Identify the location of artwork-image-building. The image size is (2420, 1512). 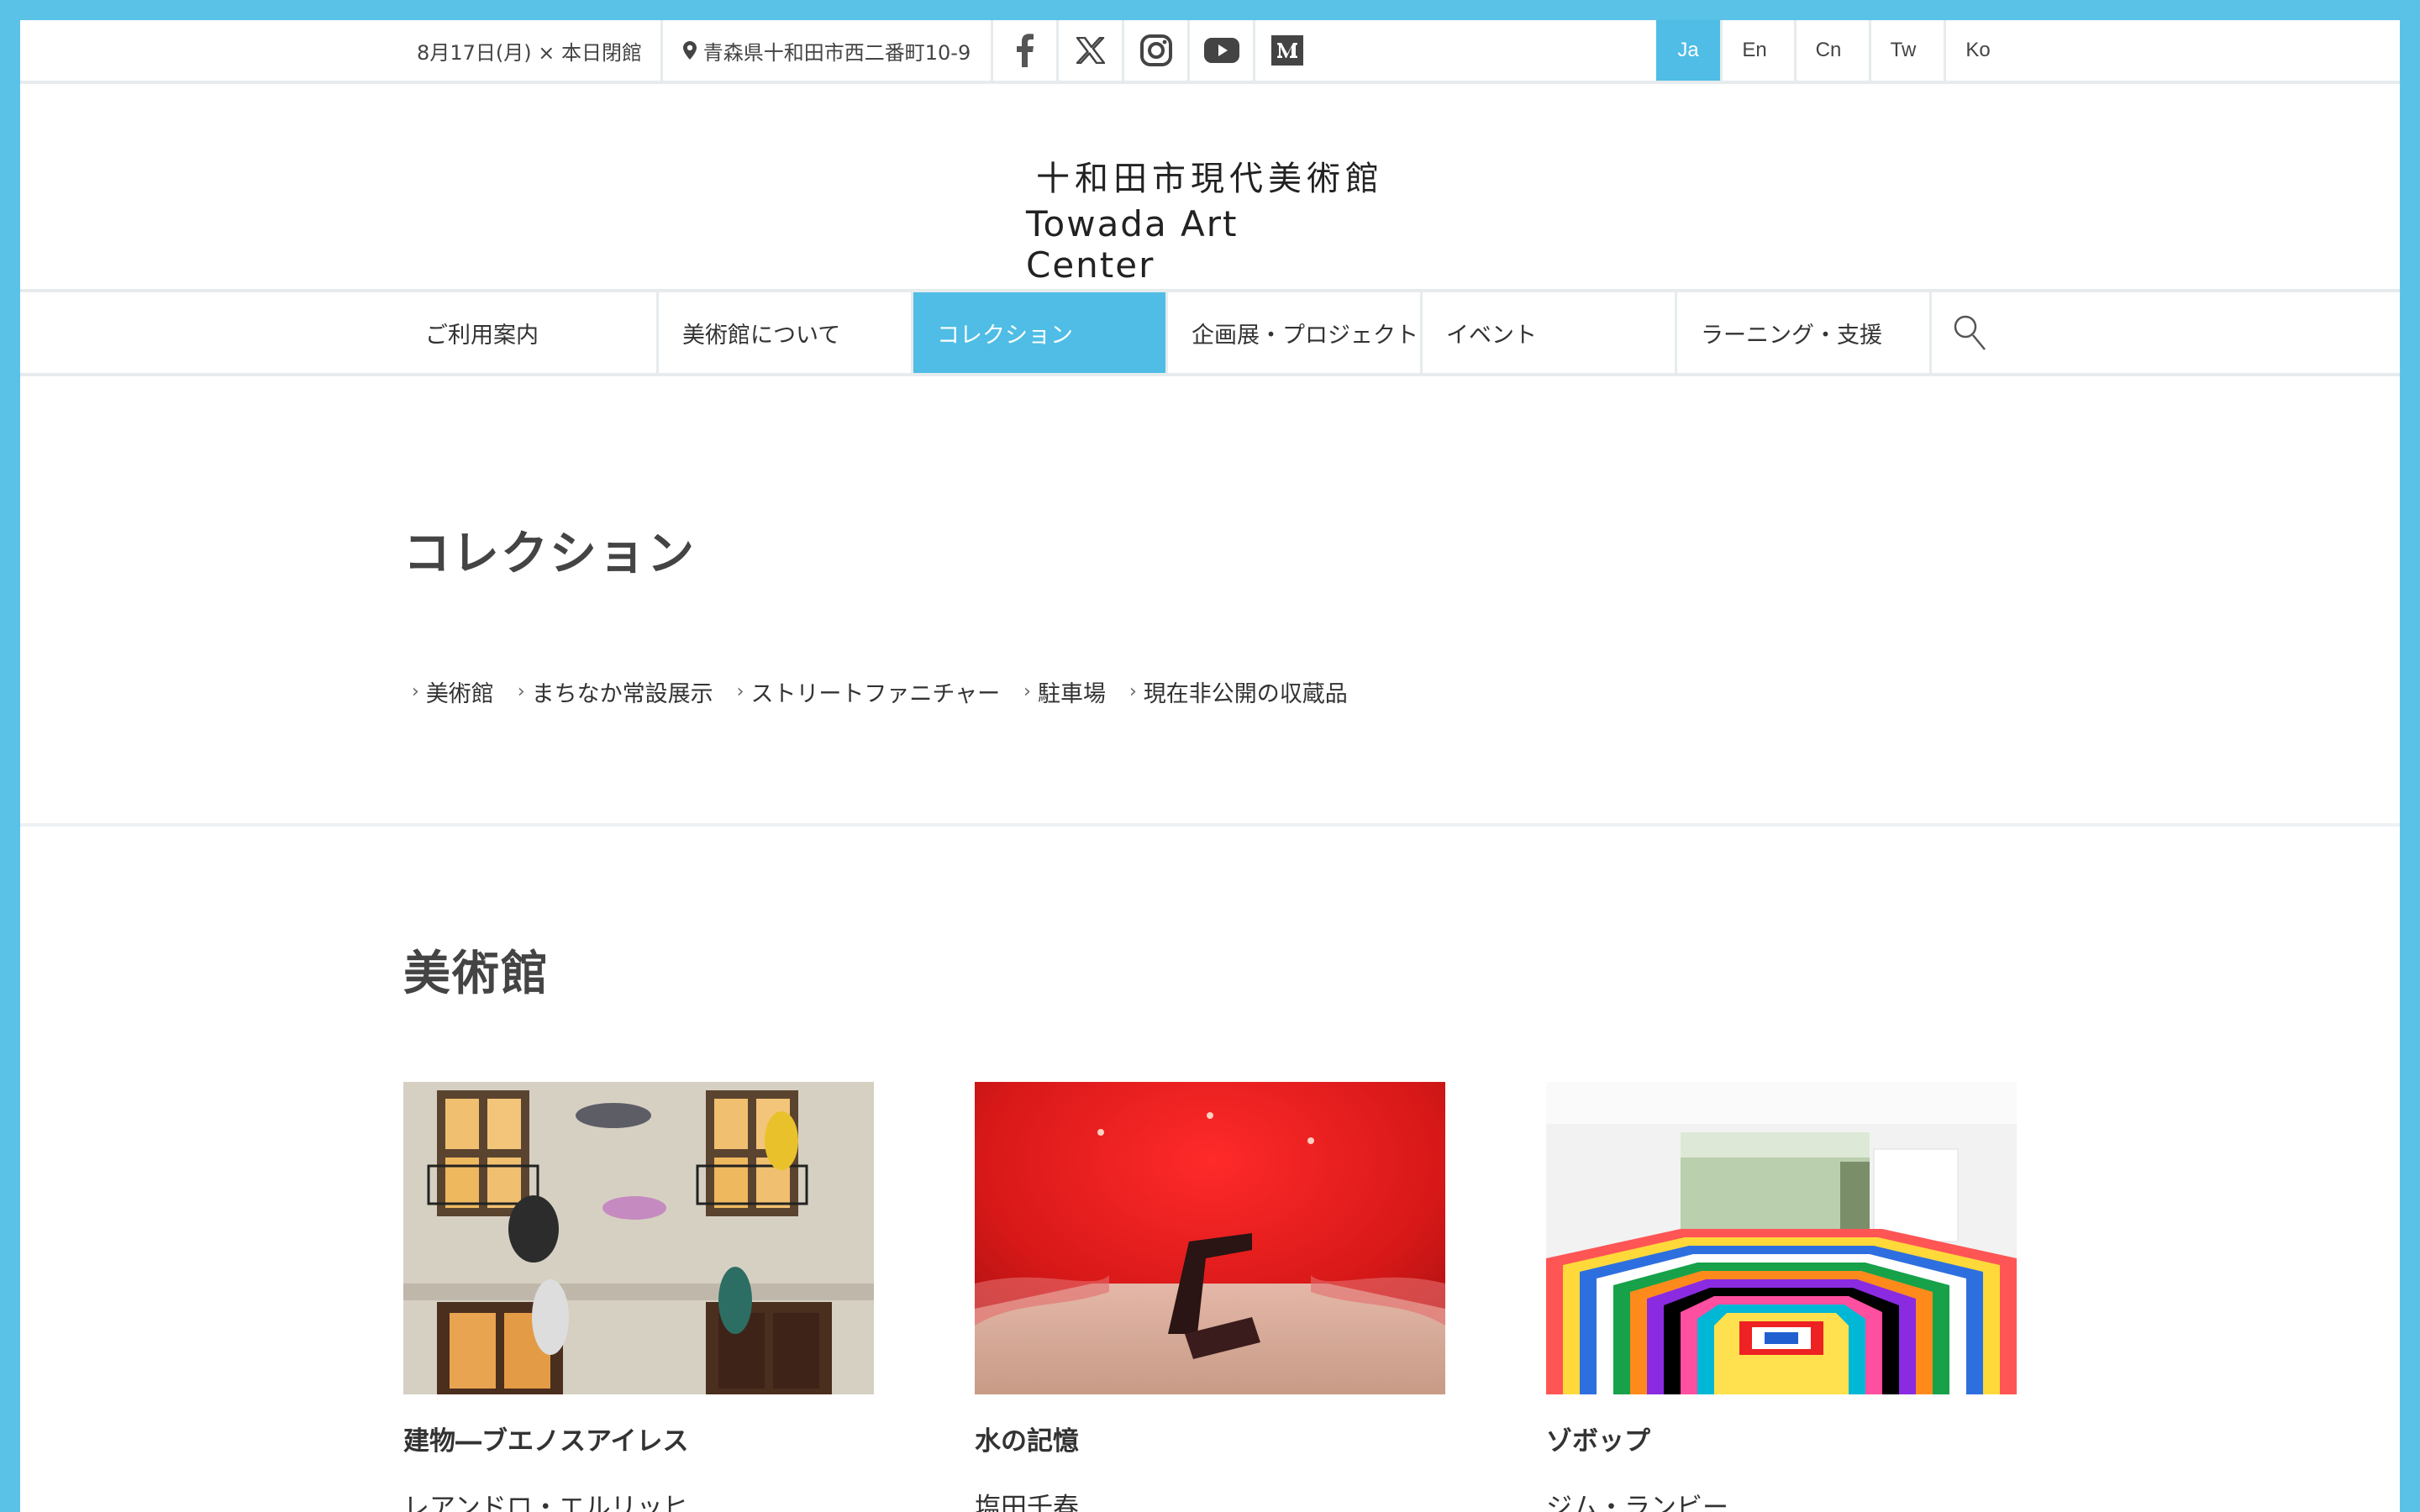
(638, 1238).